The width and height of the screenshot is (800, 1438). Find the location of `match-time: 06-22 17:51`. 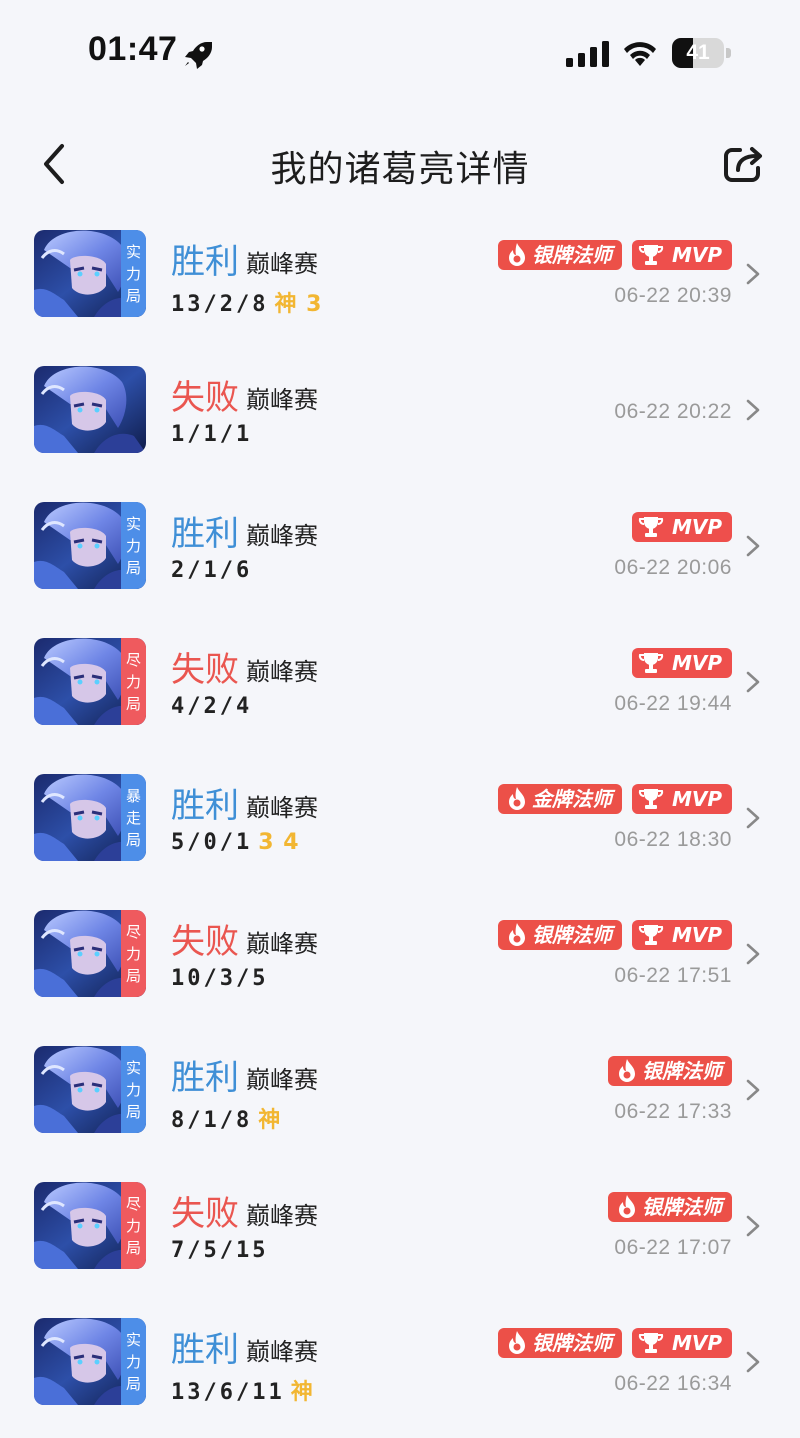

match-time: 06-22 17:51 is located at coordinates (673, 975).